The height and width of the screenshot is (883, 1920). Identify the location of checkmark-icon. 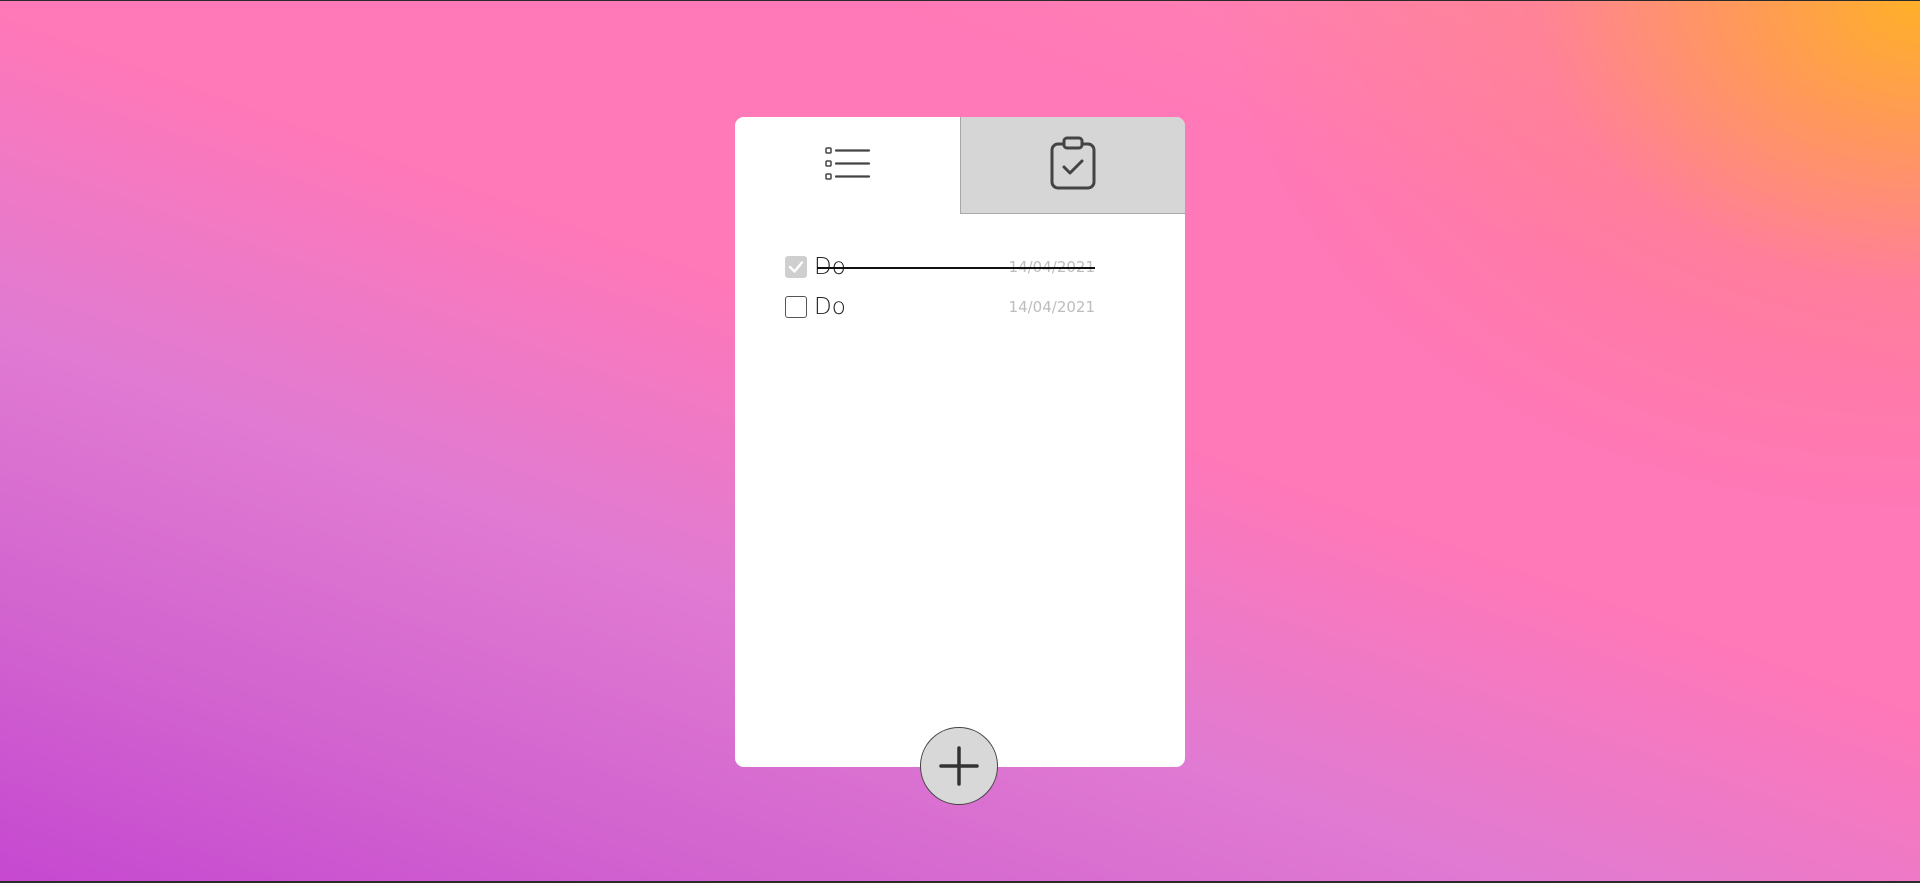
(796, 267).